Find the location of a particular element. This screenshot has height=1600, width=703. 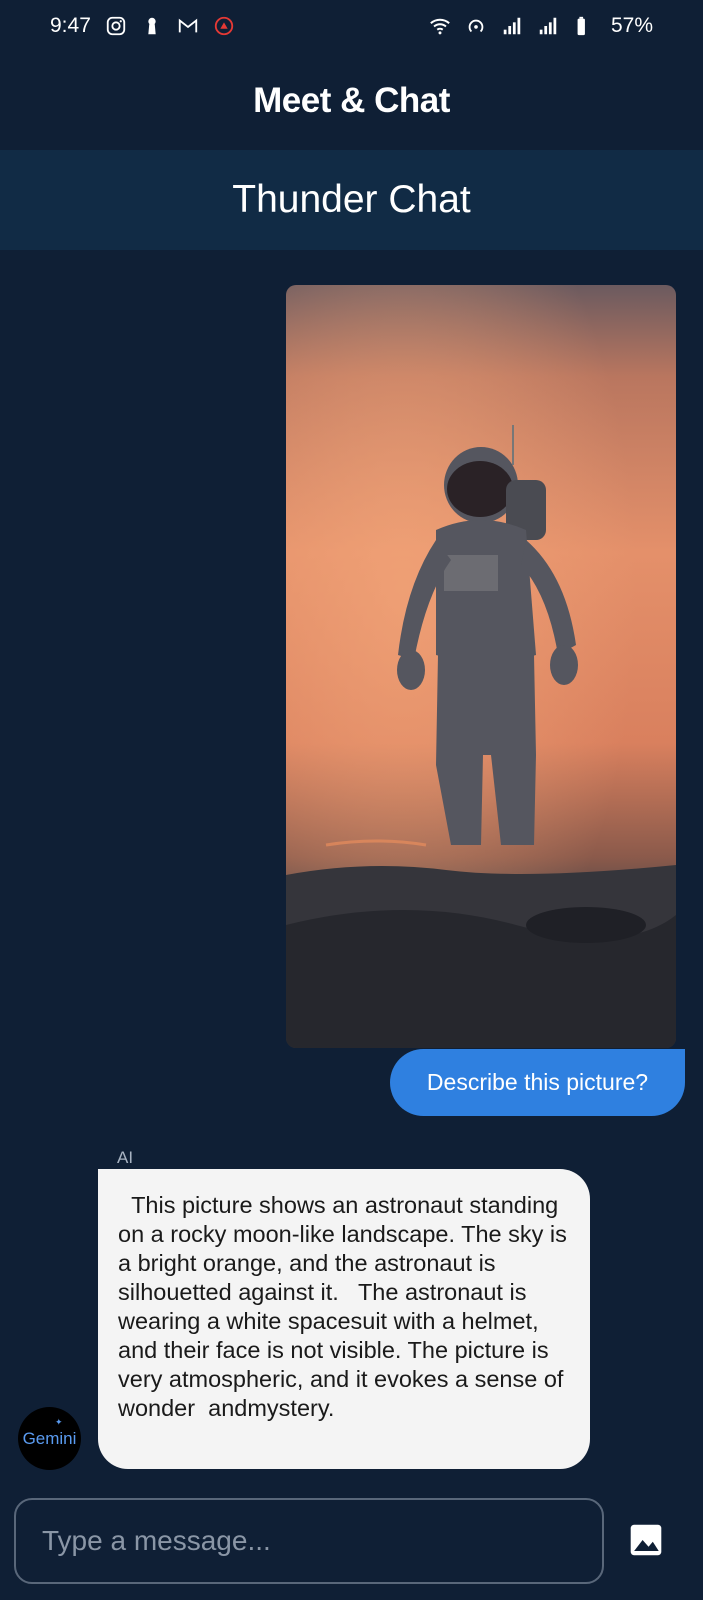

hotspot-icon is located at coordinates (476, 26).